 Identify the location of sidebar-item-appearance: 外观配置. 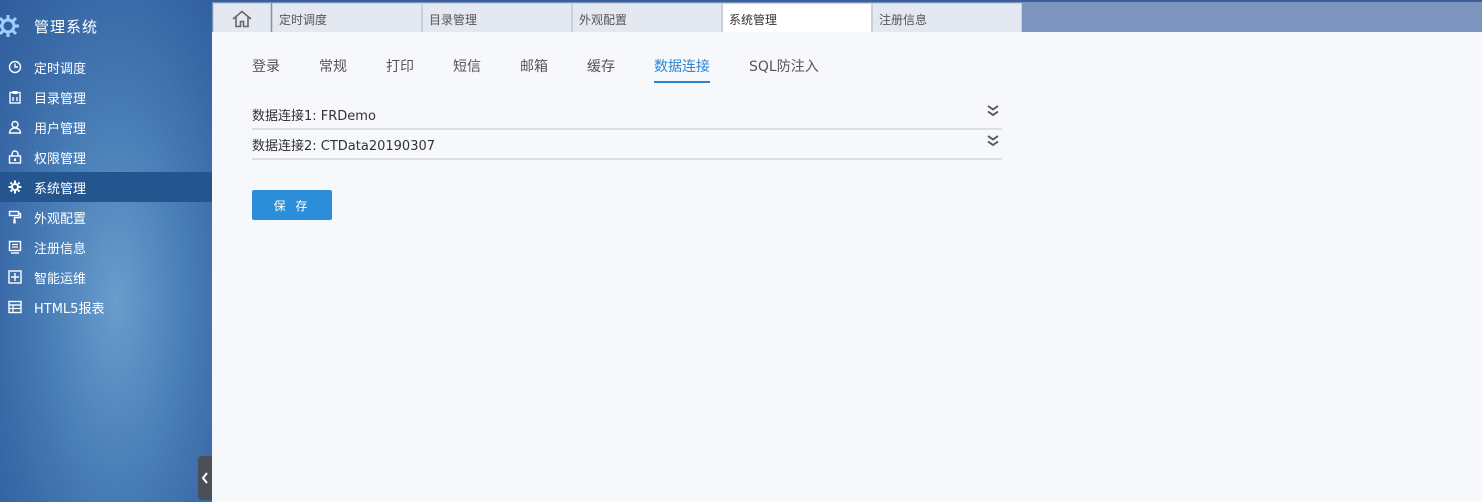
(106, 217).